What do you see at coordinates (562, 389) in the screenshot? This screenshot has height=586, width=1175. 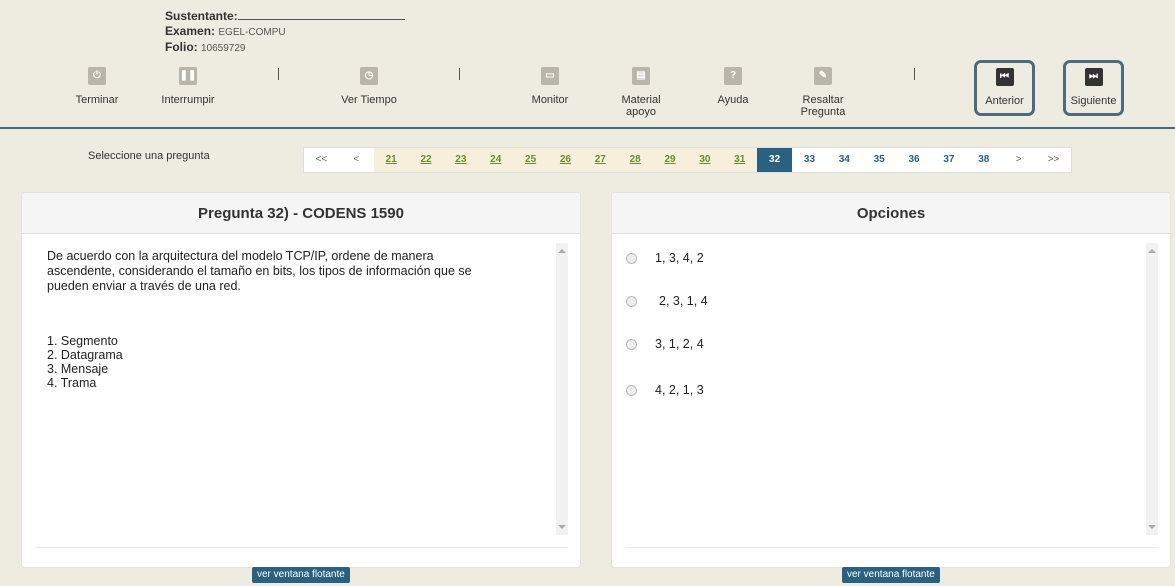 I see `question-scrollbar` at bounding box center [562, 389].